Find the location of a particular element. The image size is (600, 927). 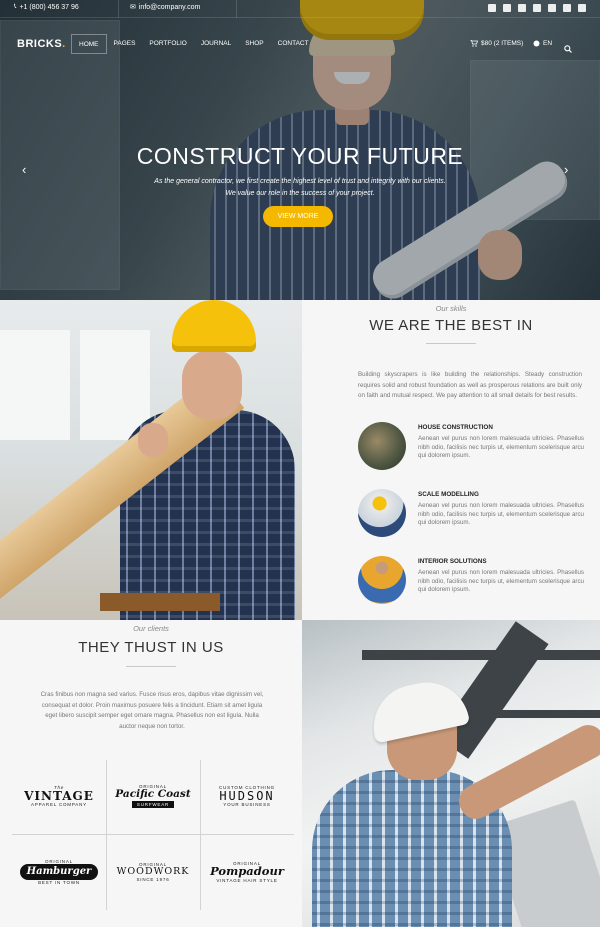

nav-item-contact: CONTACT is located at coordinates (293, 44).